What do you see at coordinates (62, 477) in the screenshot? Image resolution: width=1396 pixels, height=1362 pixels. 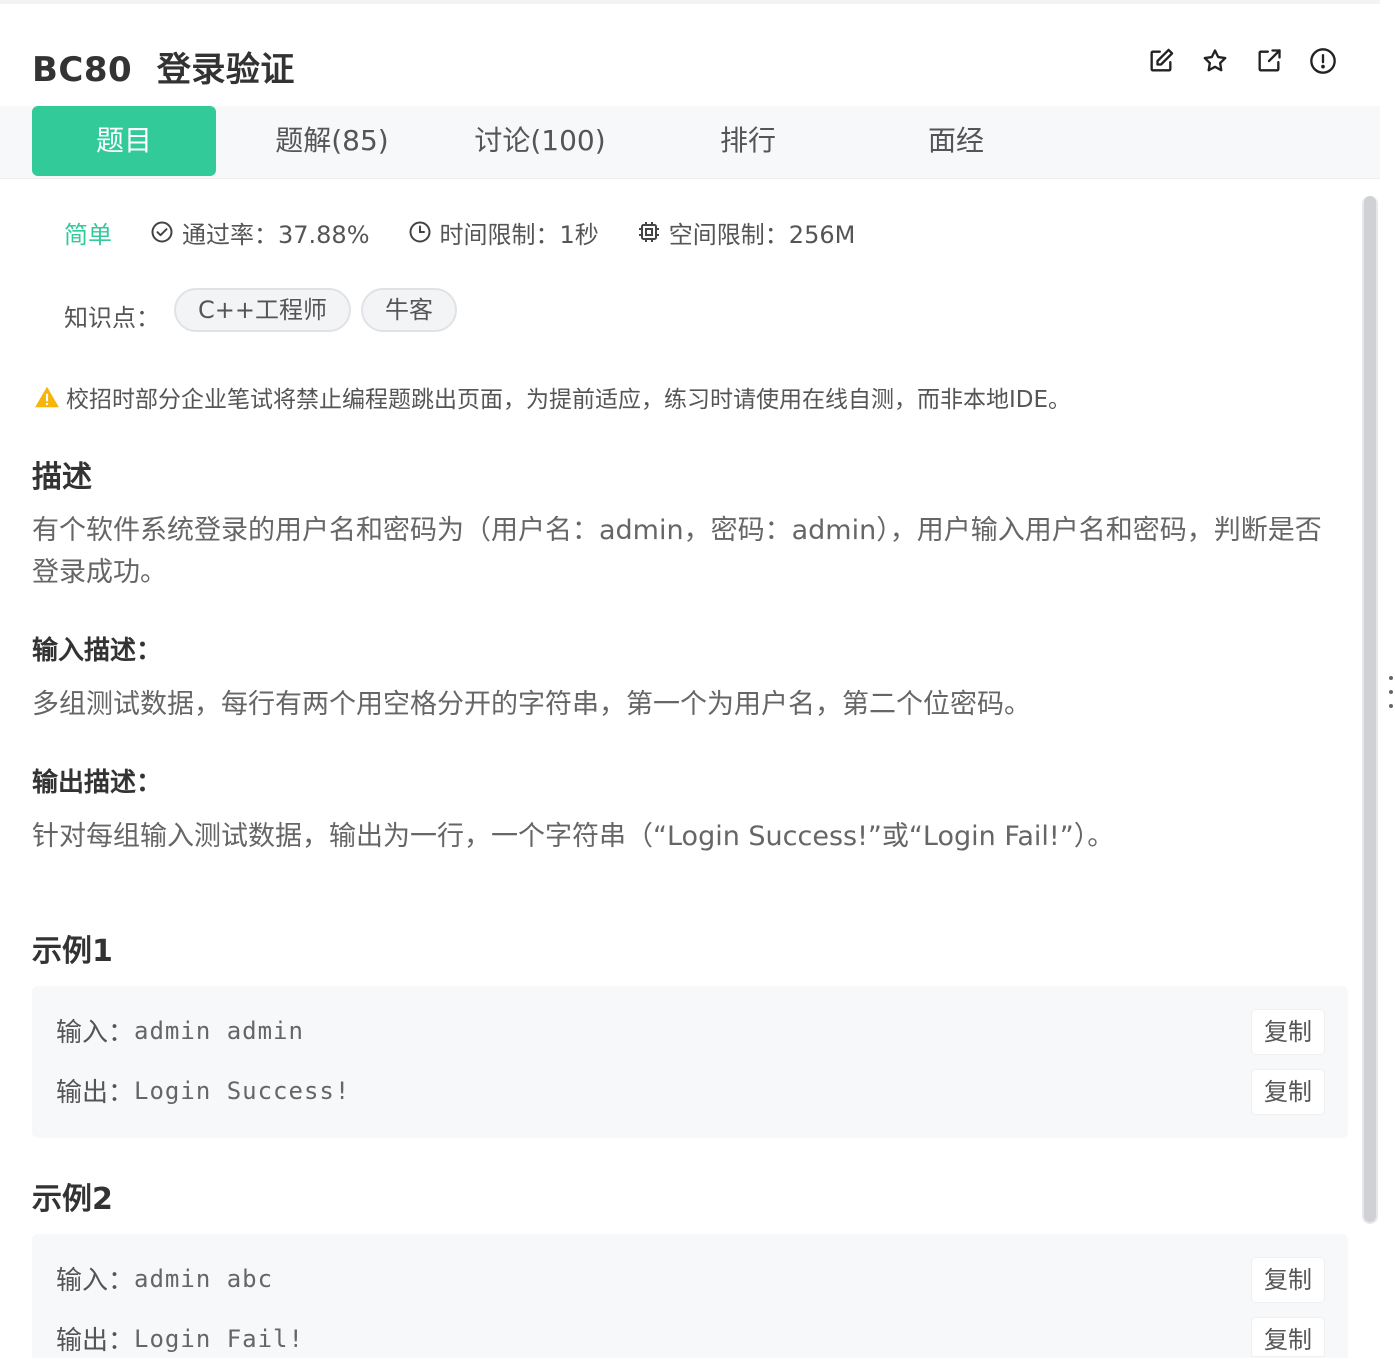 I see `description-heading: 描述` at bounding box center [62, 477].